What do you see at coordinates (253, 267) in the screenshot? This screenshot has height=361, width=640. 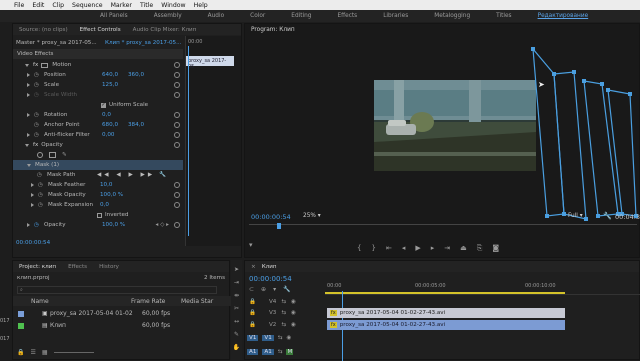 I see `close-icon: ×` at bounding box center [253, 267].